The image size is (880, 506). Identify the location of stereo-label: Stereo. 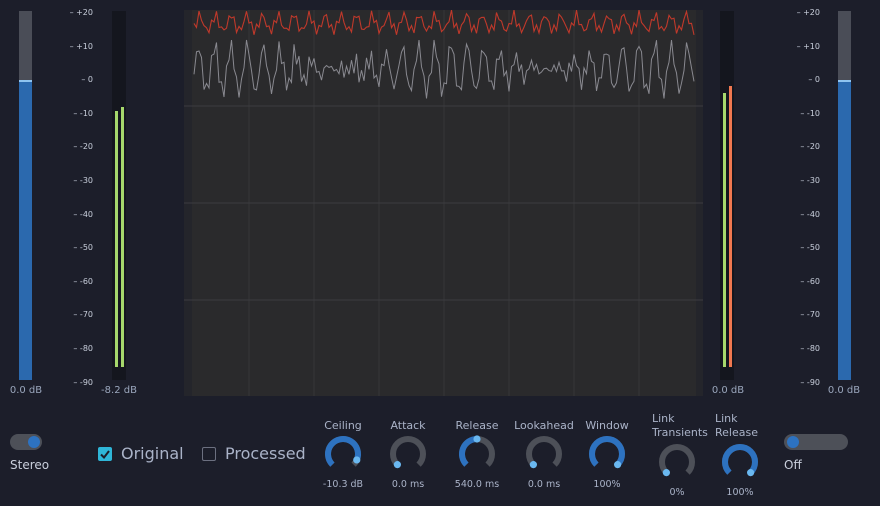
(30, 465).